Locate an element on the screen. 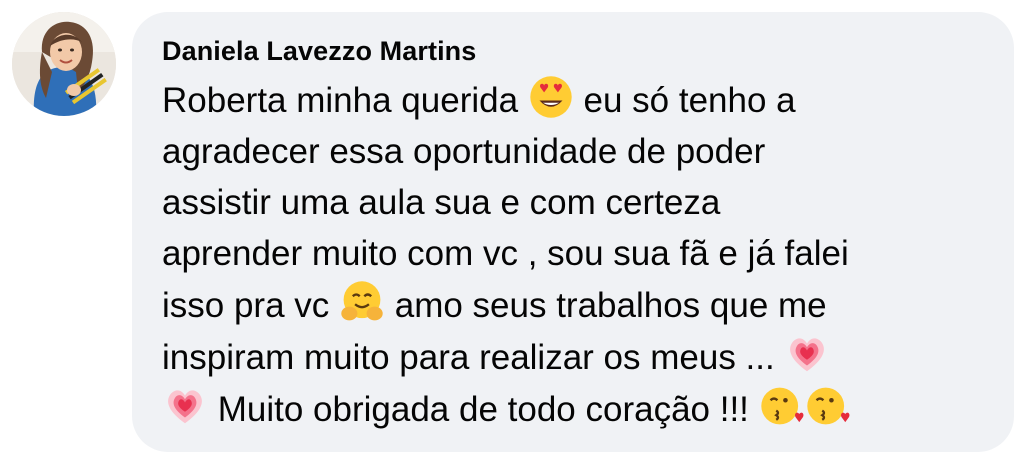 This screenshot has width=1024, height=452. comment-line: assistir uma aula sua e com certeza is located at coordinates (572, 202).